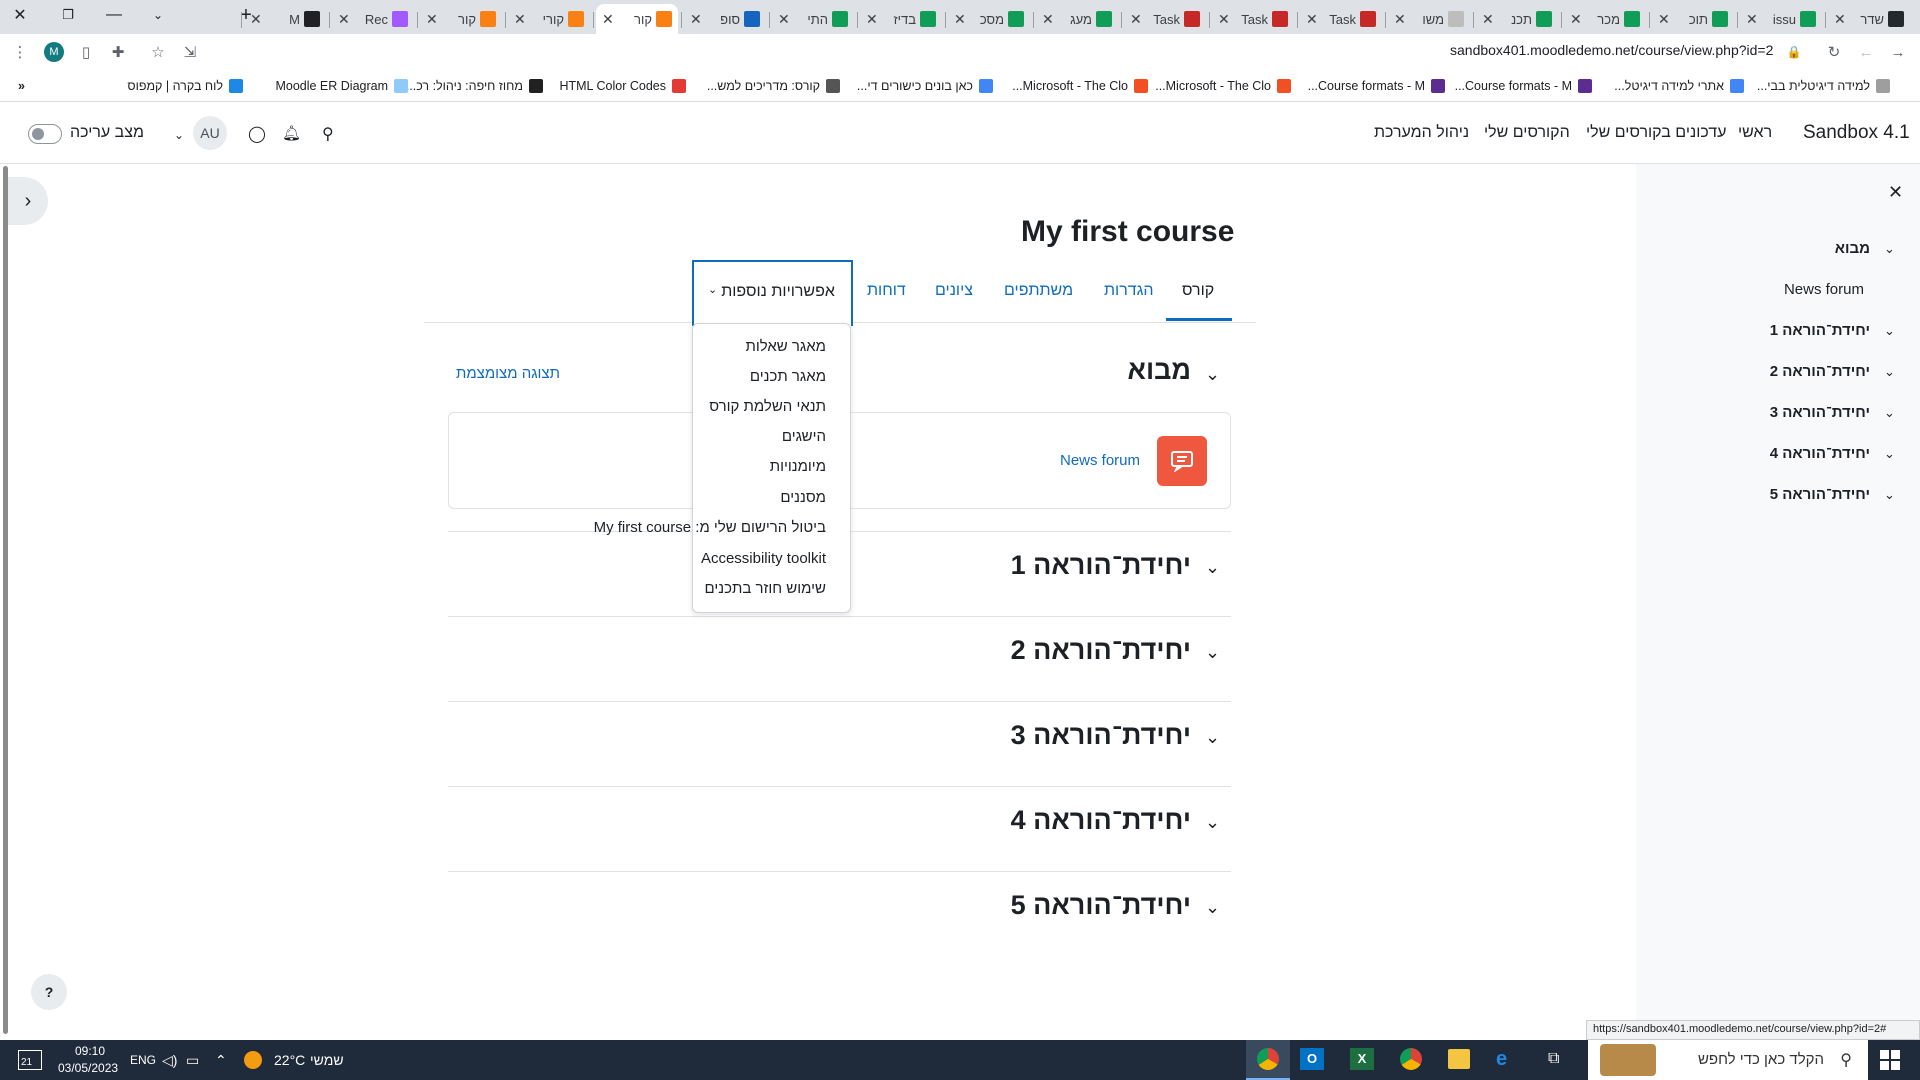  What do you see at coordinates (813, 19) in the screenshot?
I see `browser-tab: התי ✕` at bounding box center [813, 19].